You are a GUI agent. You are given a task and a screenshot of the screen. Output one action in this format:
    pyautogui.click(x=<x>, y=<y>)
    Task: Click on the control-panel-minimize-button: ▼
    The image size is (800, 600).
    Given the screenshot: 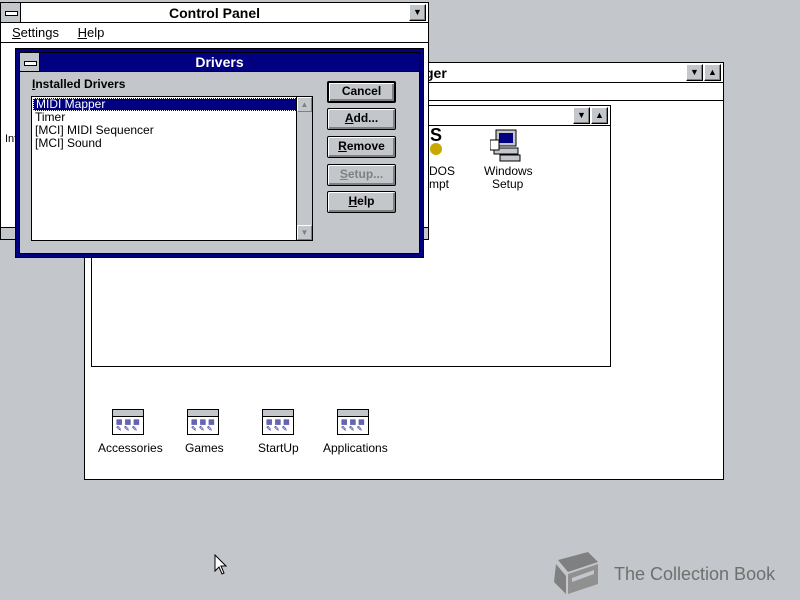 What is the action you would take?
    pyautogui.click(x=417, y=12)
    